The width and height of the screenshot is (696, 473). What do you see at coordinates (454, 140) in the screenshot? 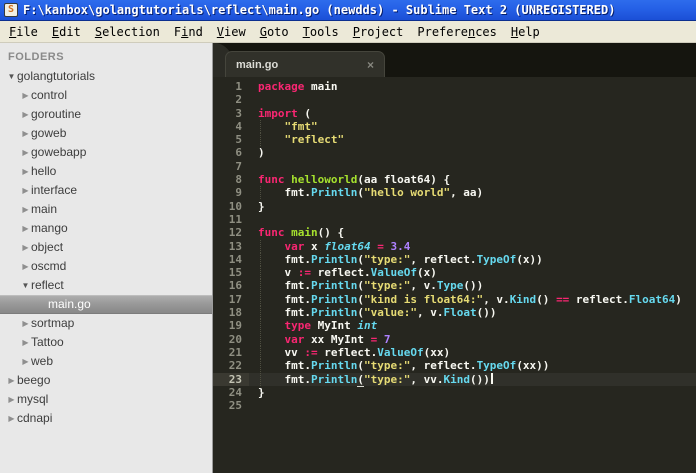
I see `code-line: 5 "reflect"` at bounding box center [454, 140].